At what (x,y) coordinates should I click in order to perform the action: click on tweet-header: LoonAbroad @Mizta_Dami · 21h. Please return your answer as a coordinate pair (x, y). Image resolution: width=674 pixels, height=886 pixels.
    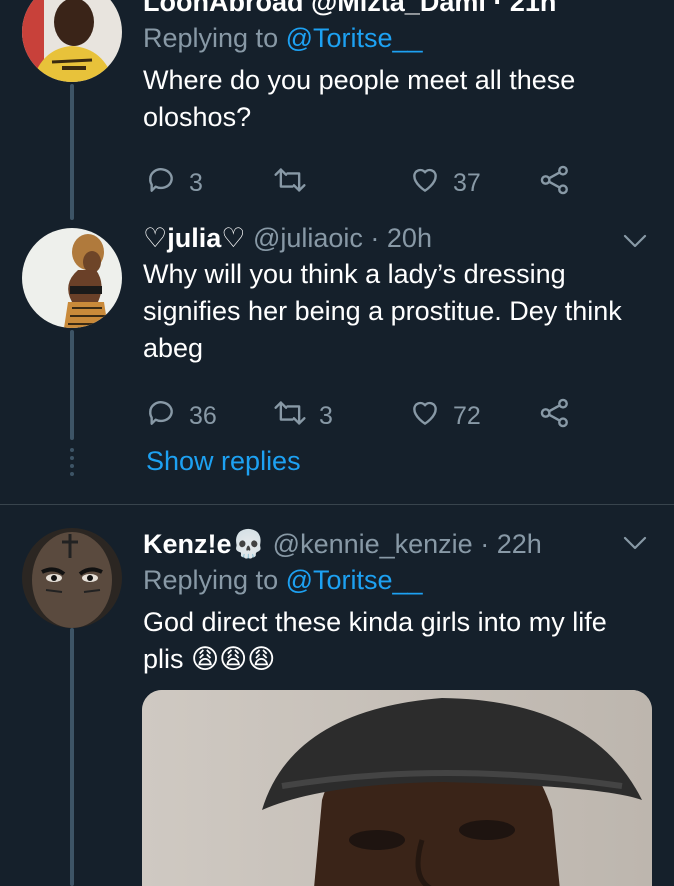
    Looking at the image, I should click on (398, 10).